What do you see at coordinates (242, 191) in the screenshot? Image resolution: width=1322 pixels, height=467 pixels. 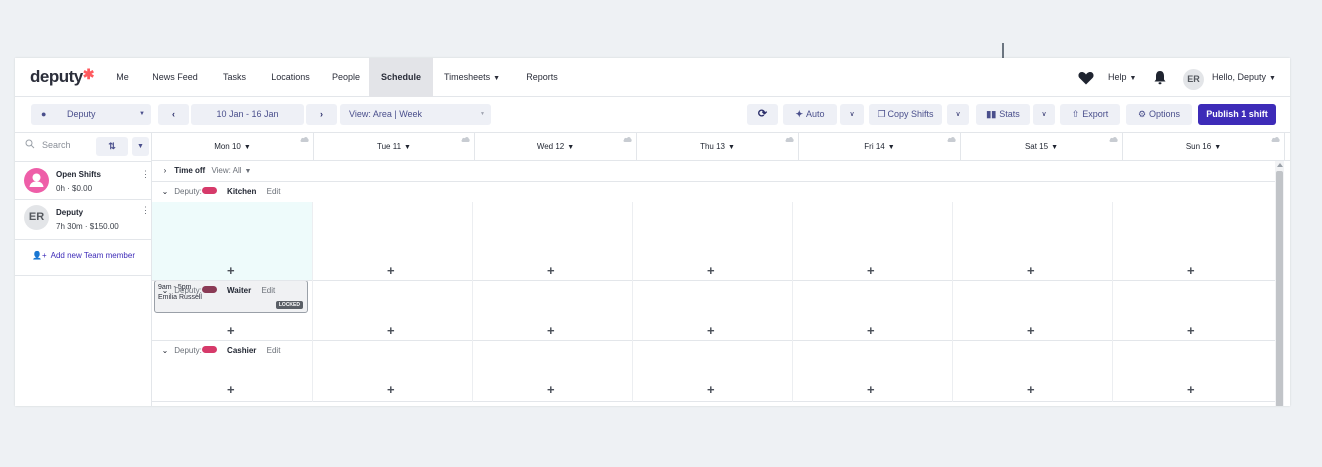 I see `area-name: Kitchen` at bounding box center [242, 191].